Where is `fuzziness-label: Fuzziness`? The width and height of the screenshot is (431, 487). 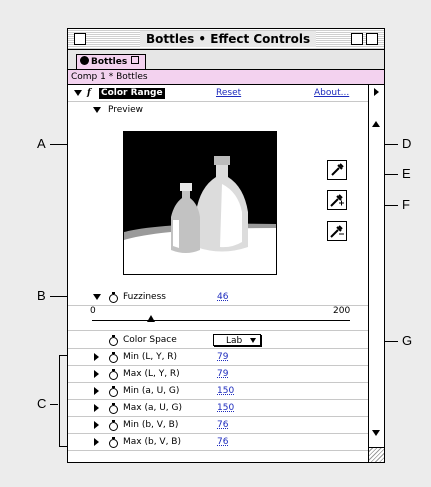
fuzziness-label: Fuzziness is located at coordinates (144, 297).